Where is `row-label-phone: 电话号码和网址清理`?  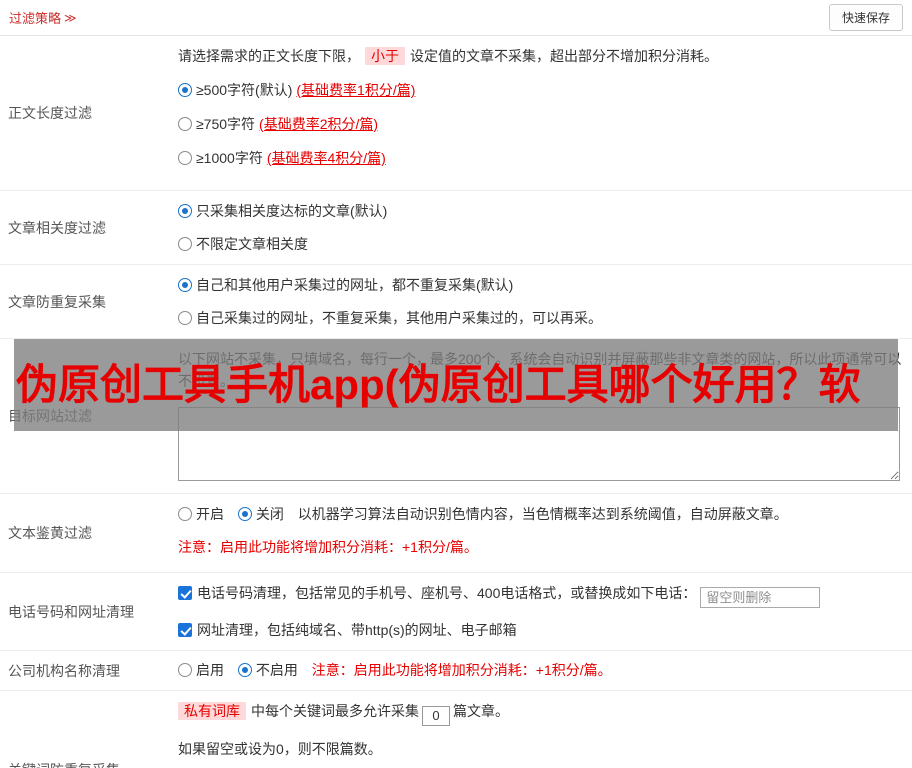
row-label-phone: 电话号码和网址清理 is located at coordinates (71, 611).